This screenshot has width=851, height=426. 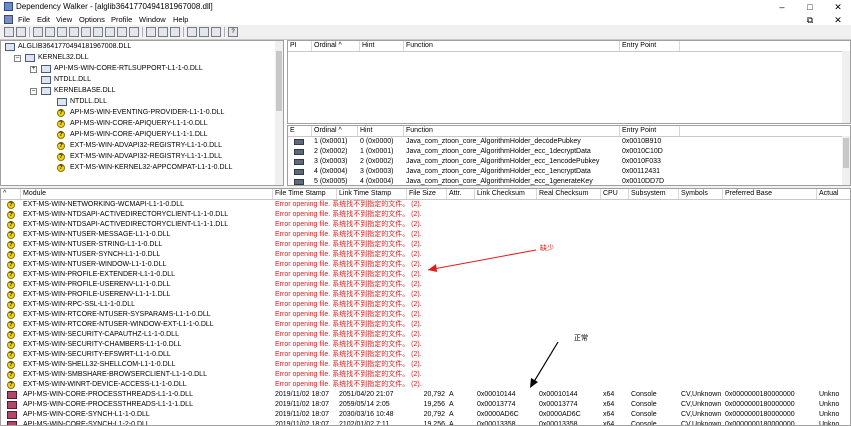 What do you see at coordinates (151, 32) in the screenshot?
I see `highlight-icon` at bounding box center [151, 32].